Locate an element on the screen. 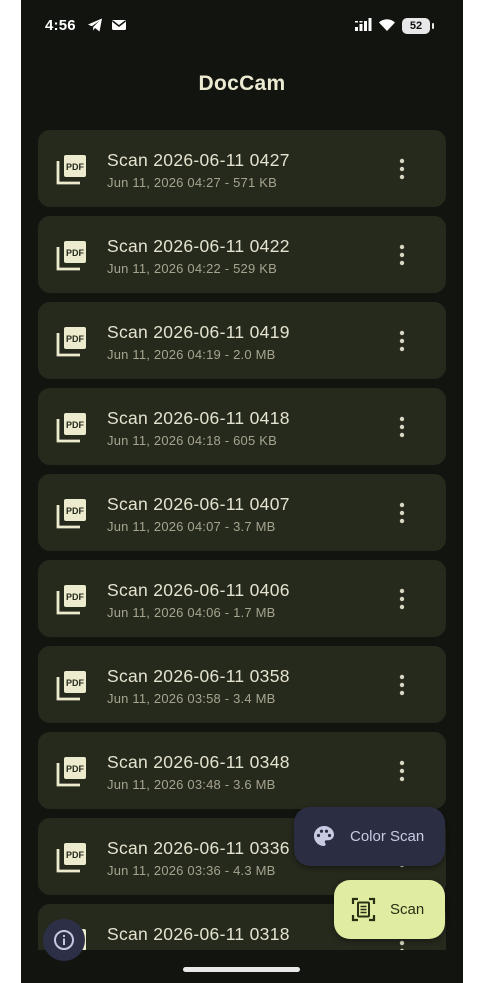 This screenshot has width=480, height=983. signal-icon is located at coordinates (363, 24).